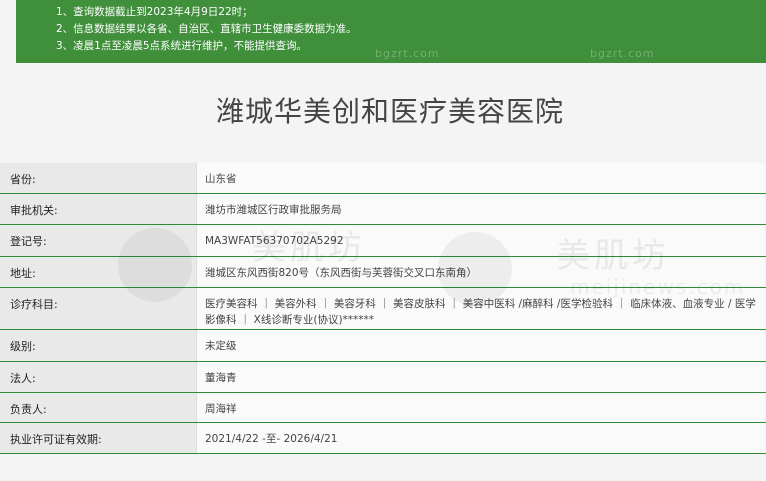 The image size is (766, 481). Describe the element at coordinates (481, 178) in the screenshot. I see `field-value: 山东省` at that location.